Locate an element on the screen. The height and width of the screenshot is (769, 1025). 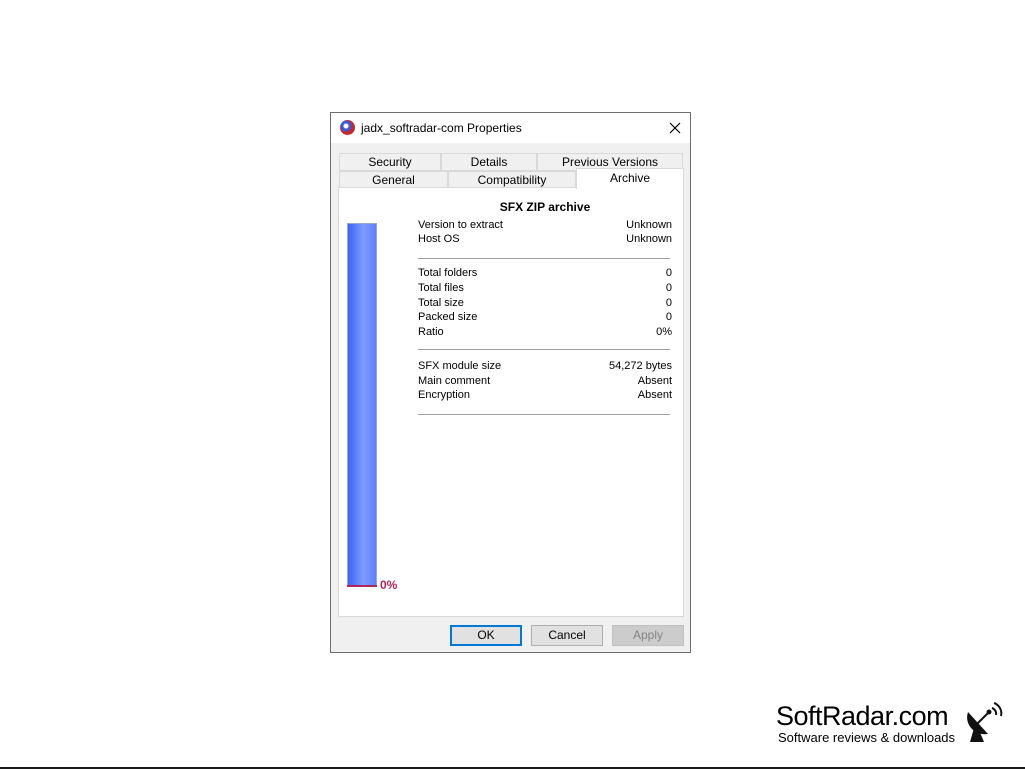
close-button is located at coordinates (675, 128).